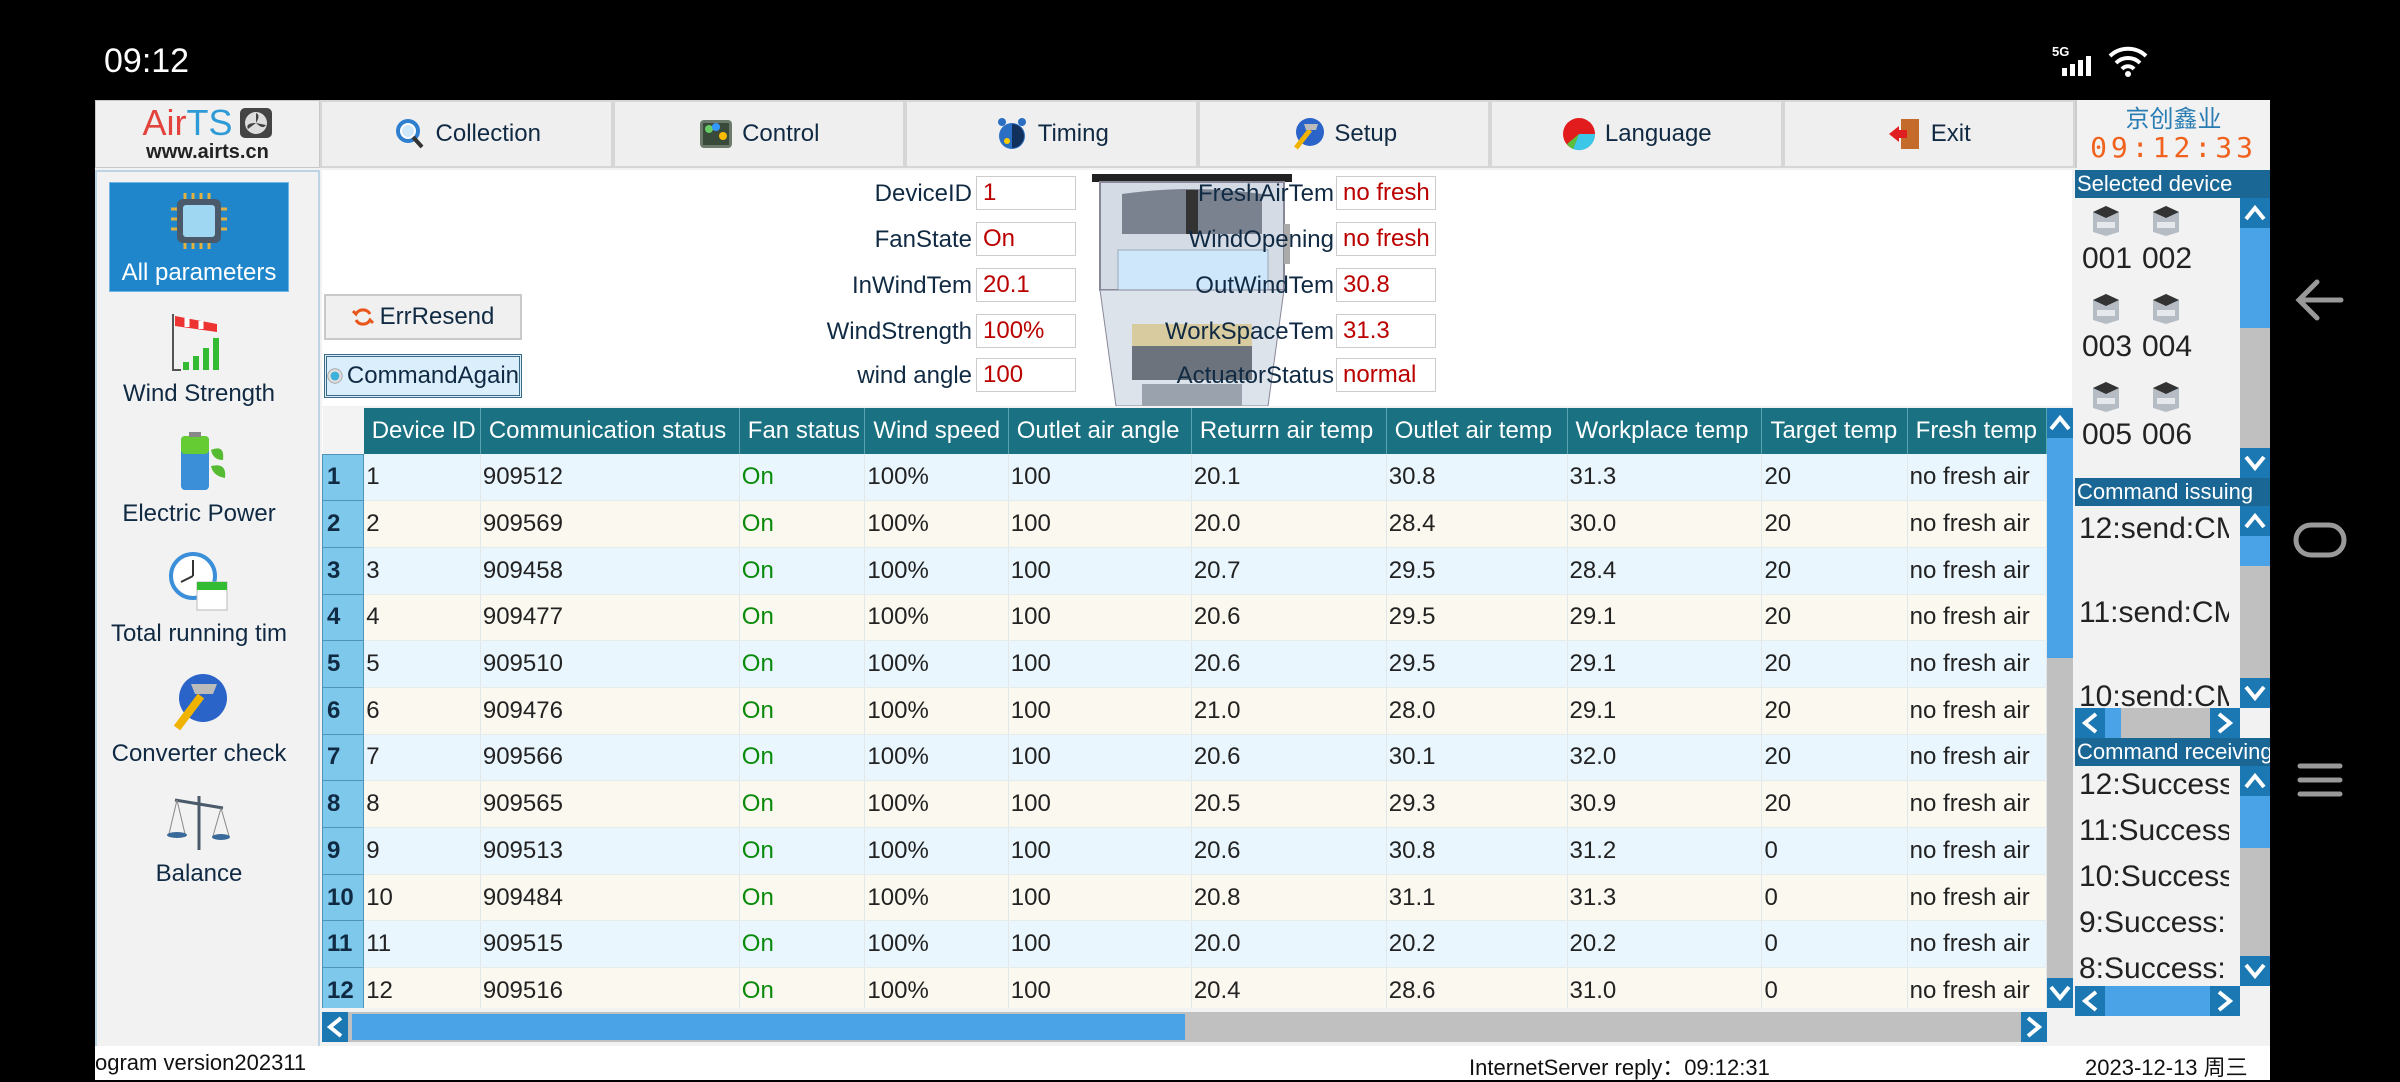  What do you see at coordinates (207, 134) in the screenshot?
I see `logo: AirTS www.airts.cn` at bounding box center [207, 134].